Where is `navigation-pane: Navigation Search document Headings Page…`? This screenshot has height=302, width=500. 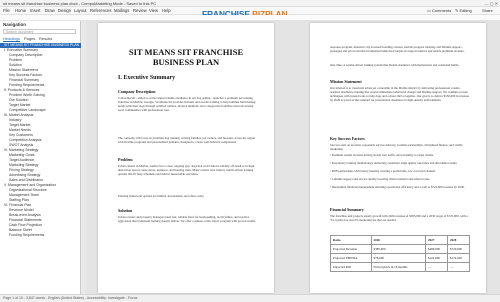 navigation-pane: Navigation Search document Headings Page… is located at coordinates (40, 157).